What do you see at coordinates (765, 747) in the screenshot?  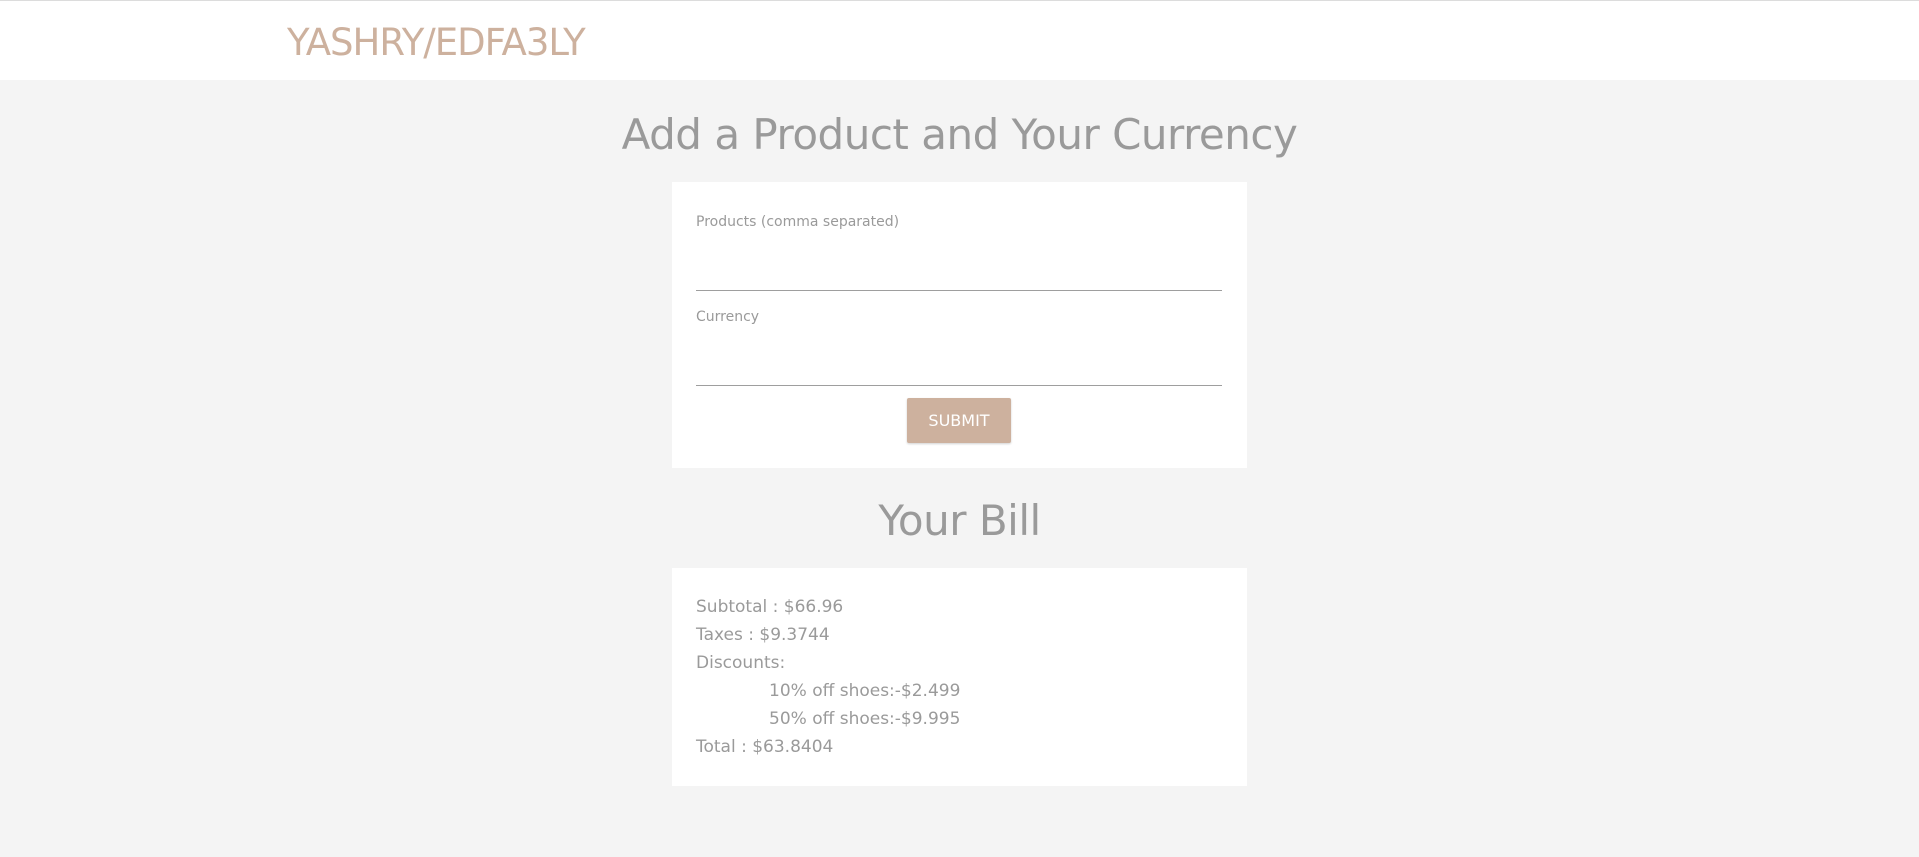 I see `bill-total: Total : $63.8404` at bounding box center [765, 747].